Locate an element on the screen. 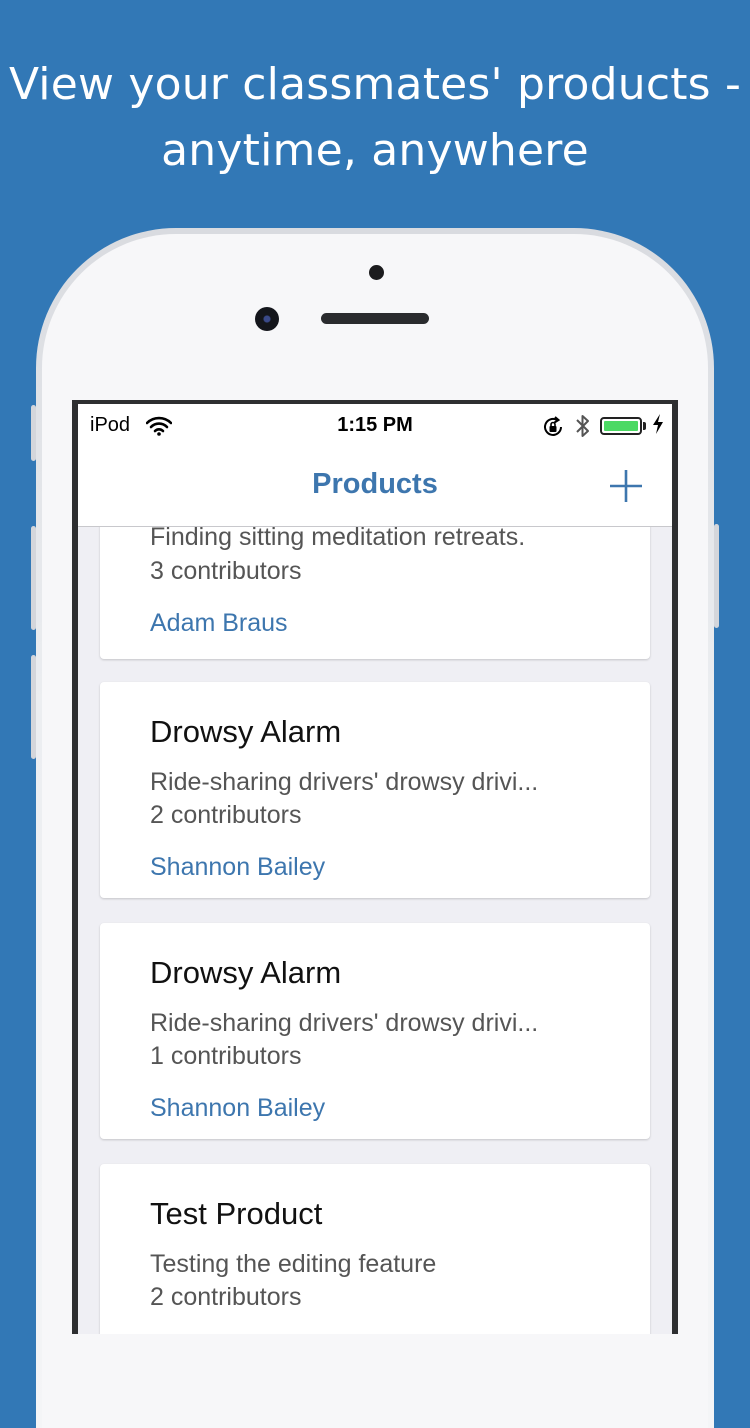 This screenshot has height=1428, width=750. product-description: Finding sitting meditation retreats. is located at coordinates (338, 539).